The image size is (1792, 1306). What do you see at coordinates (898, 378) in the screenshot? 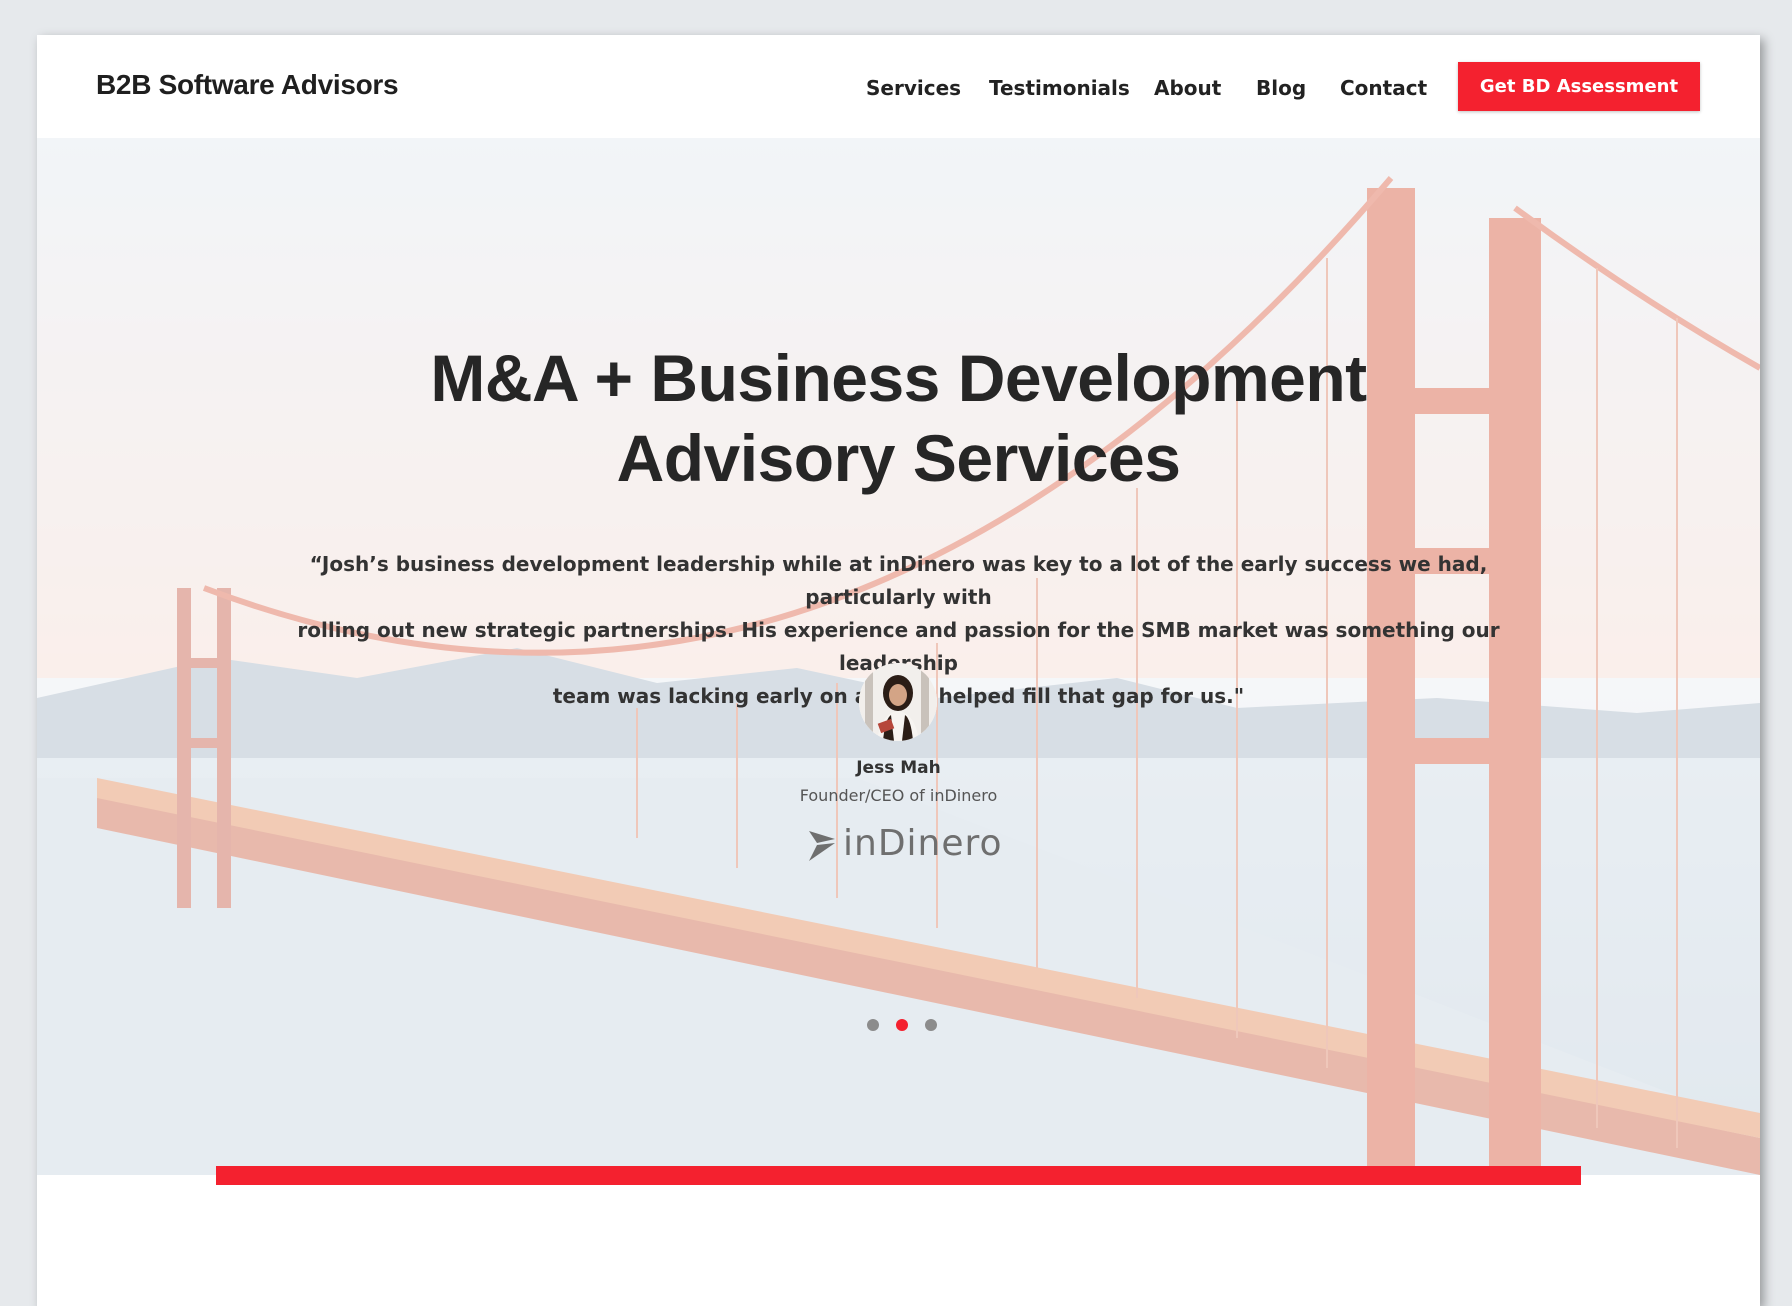
I see `headline-line-1: M&A + Business Development` at bounding box center [898, 378].